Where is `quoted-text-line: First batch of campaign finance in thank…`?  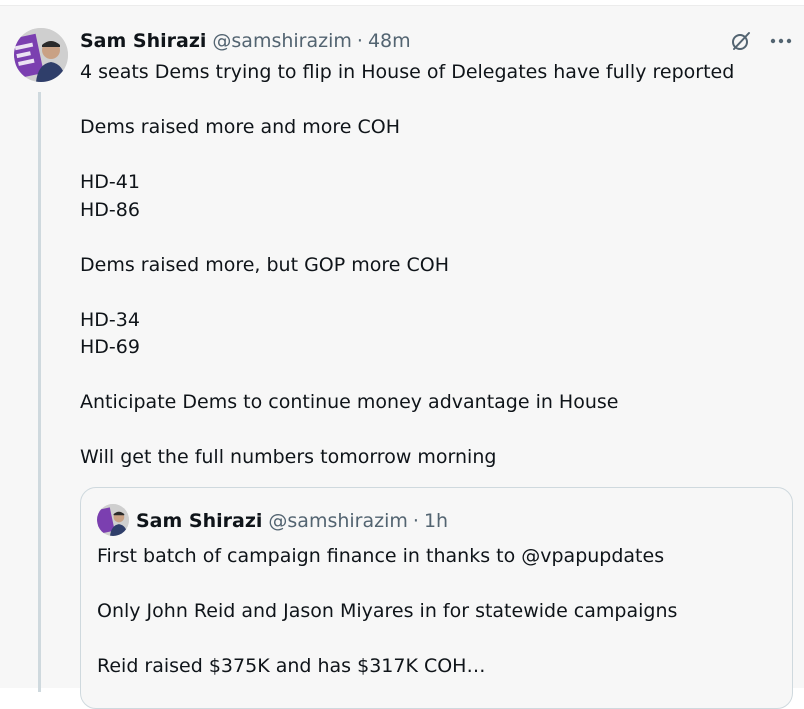 quoted-text-line: First batch of campaign finance in thank… is located at coordinates (381, 556).